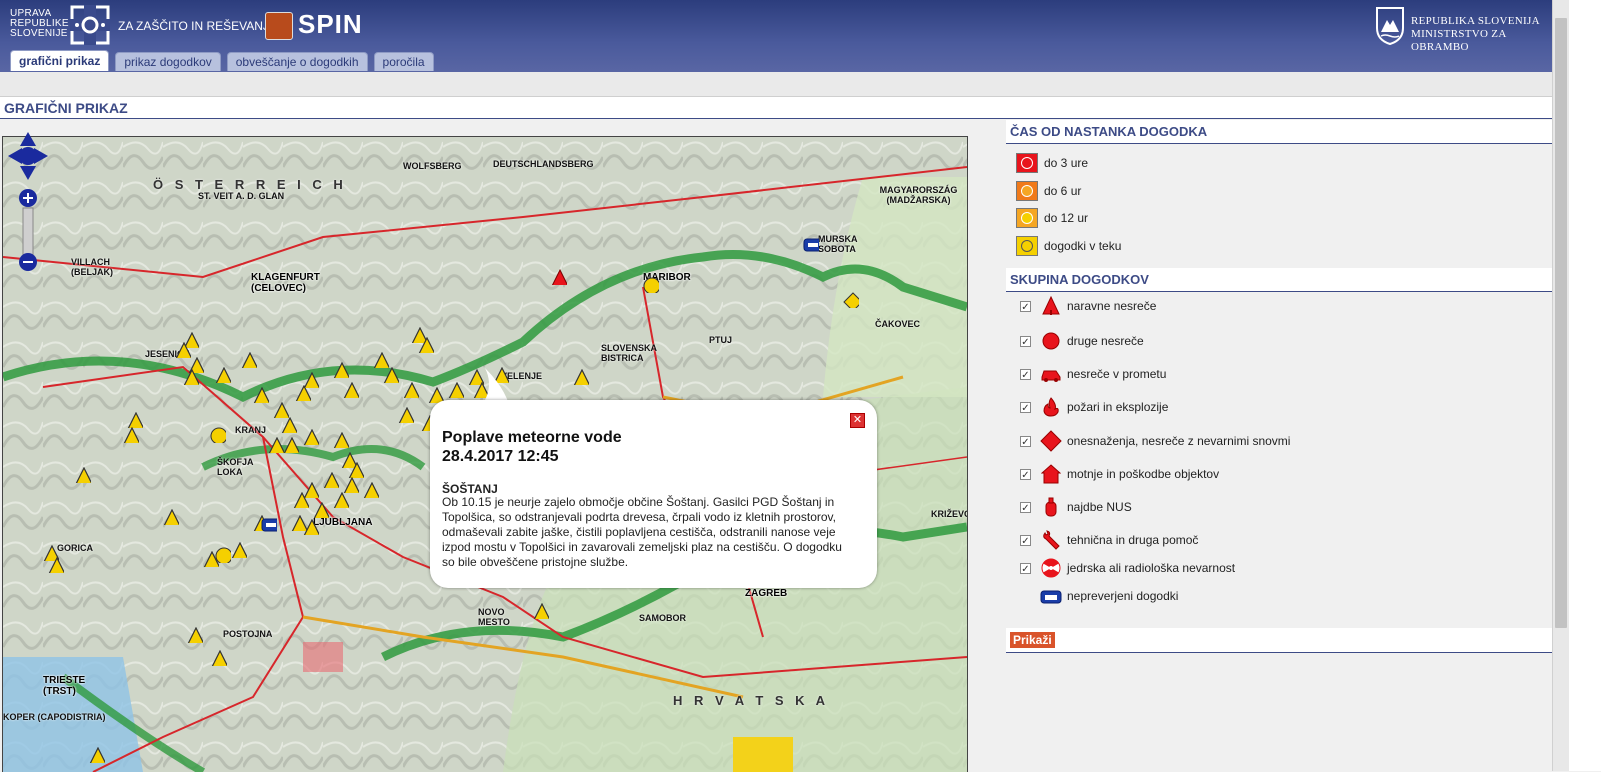  I want to click on time-section-title: ČAS OD NASTANKA DOGODKA, so click(1279, 132).